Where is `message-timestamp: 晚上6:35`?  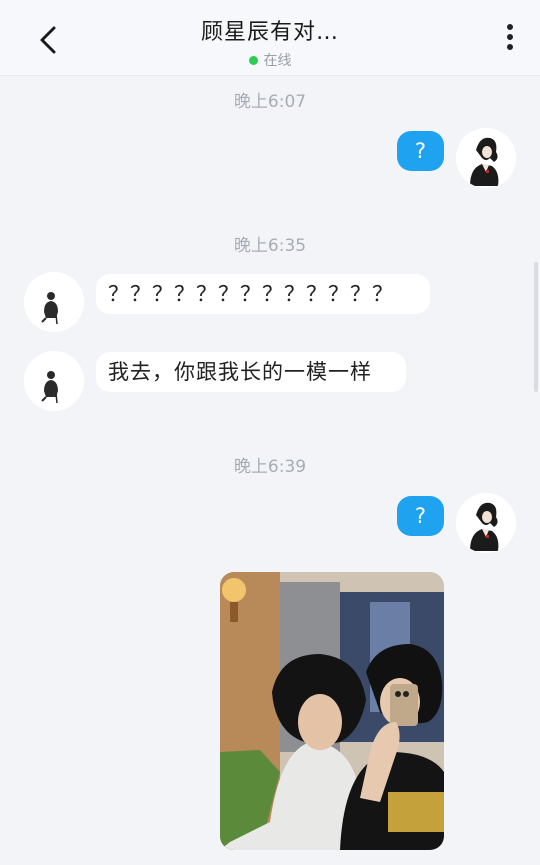 message-timestamp: 晚上6:35 is located at coordinates (270, 246).